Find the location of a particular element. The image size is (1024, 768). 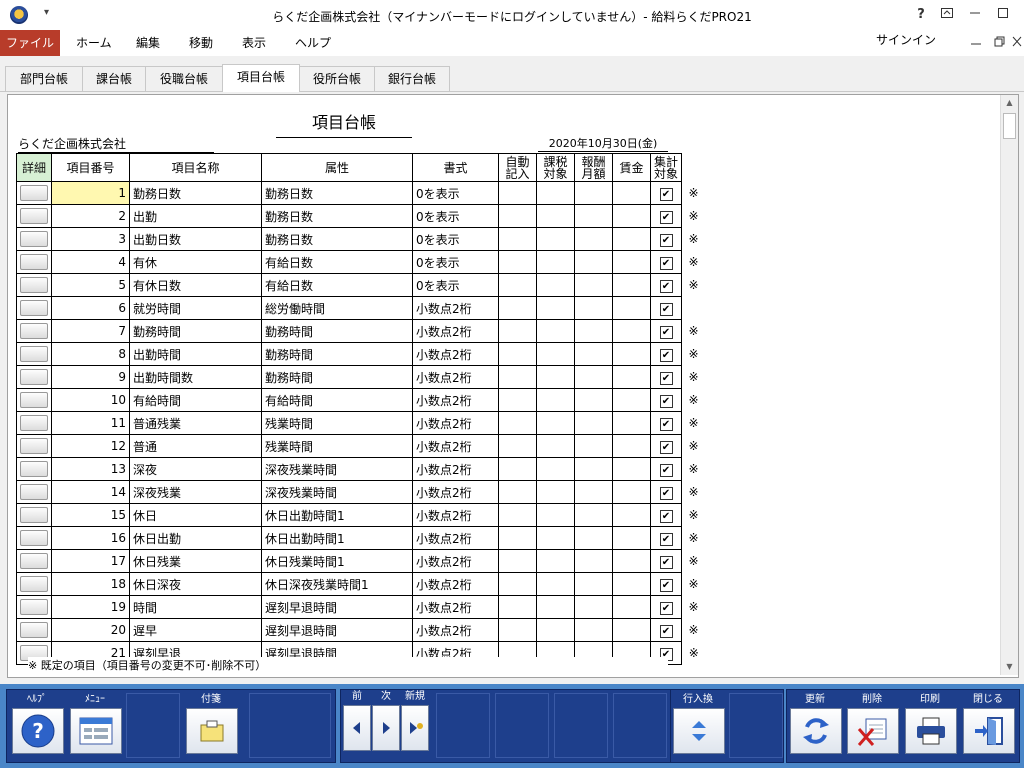

item-name-cell: 勤務日数 is located at coordinates (195, 193).